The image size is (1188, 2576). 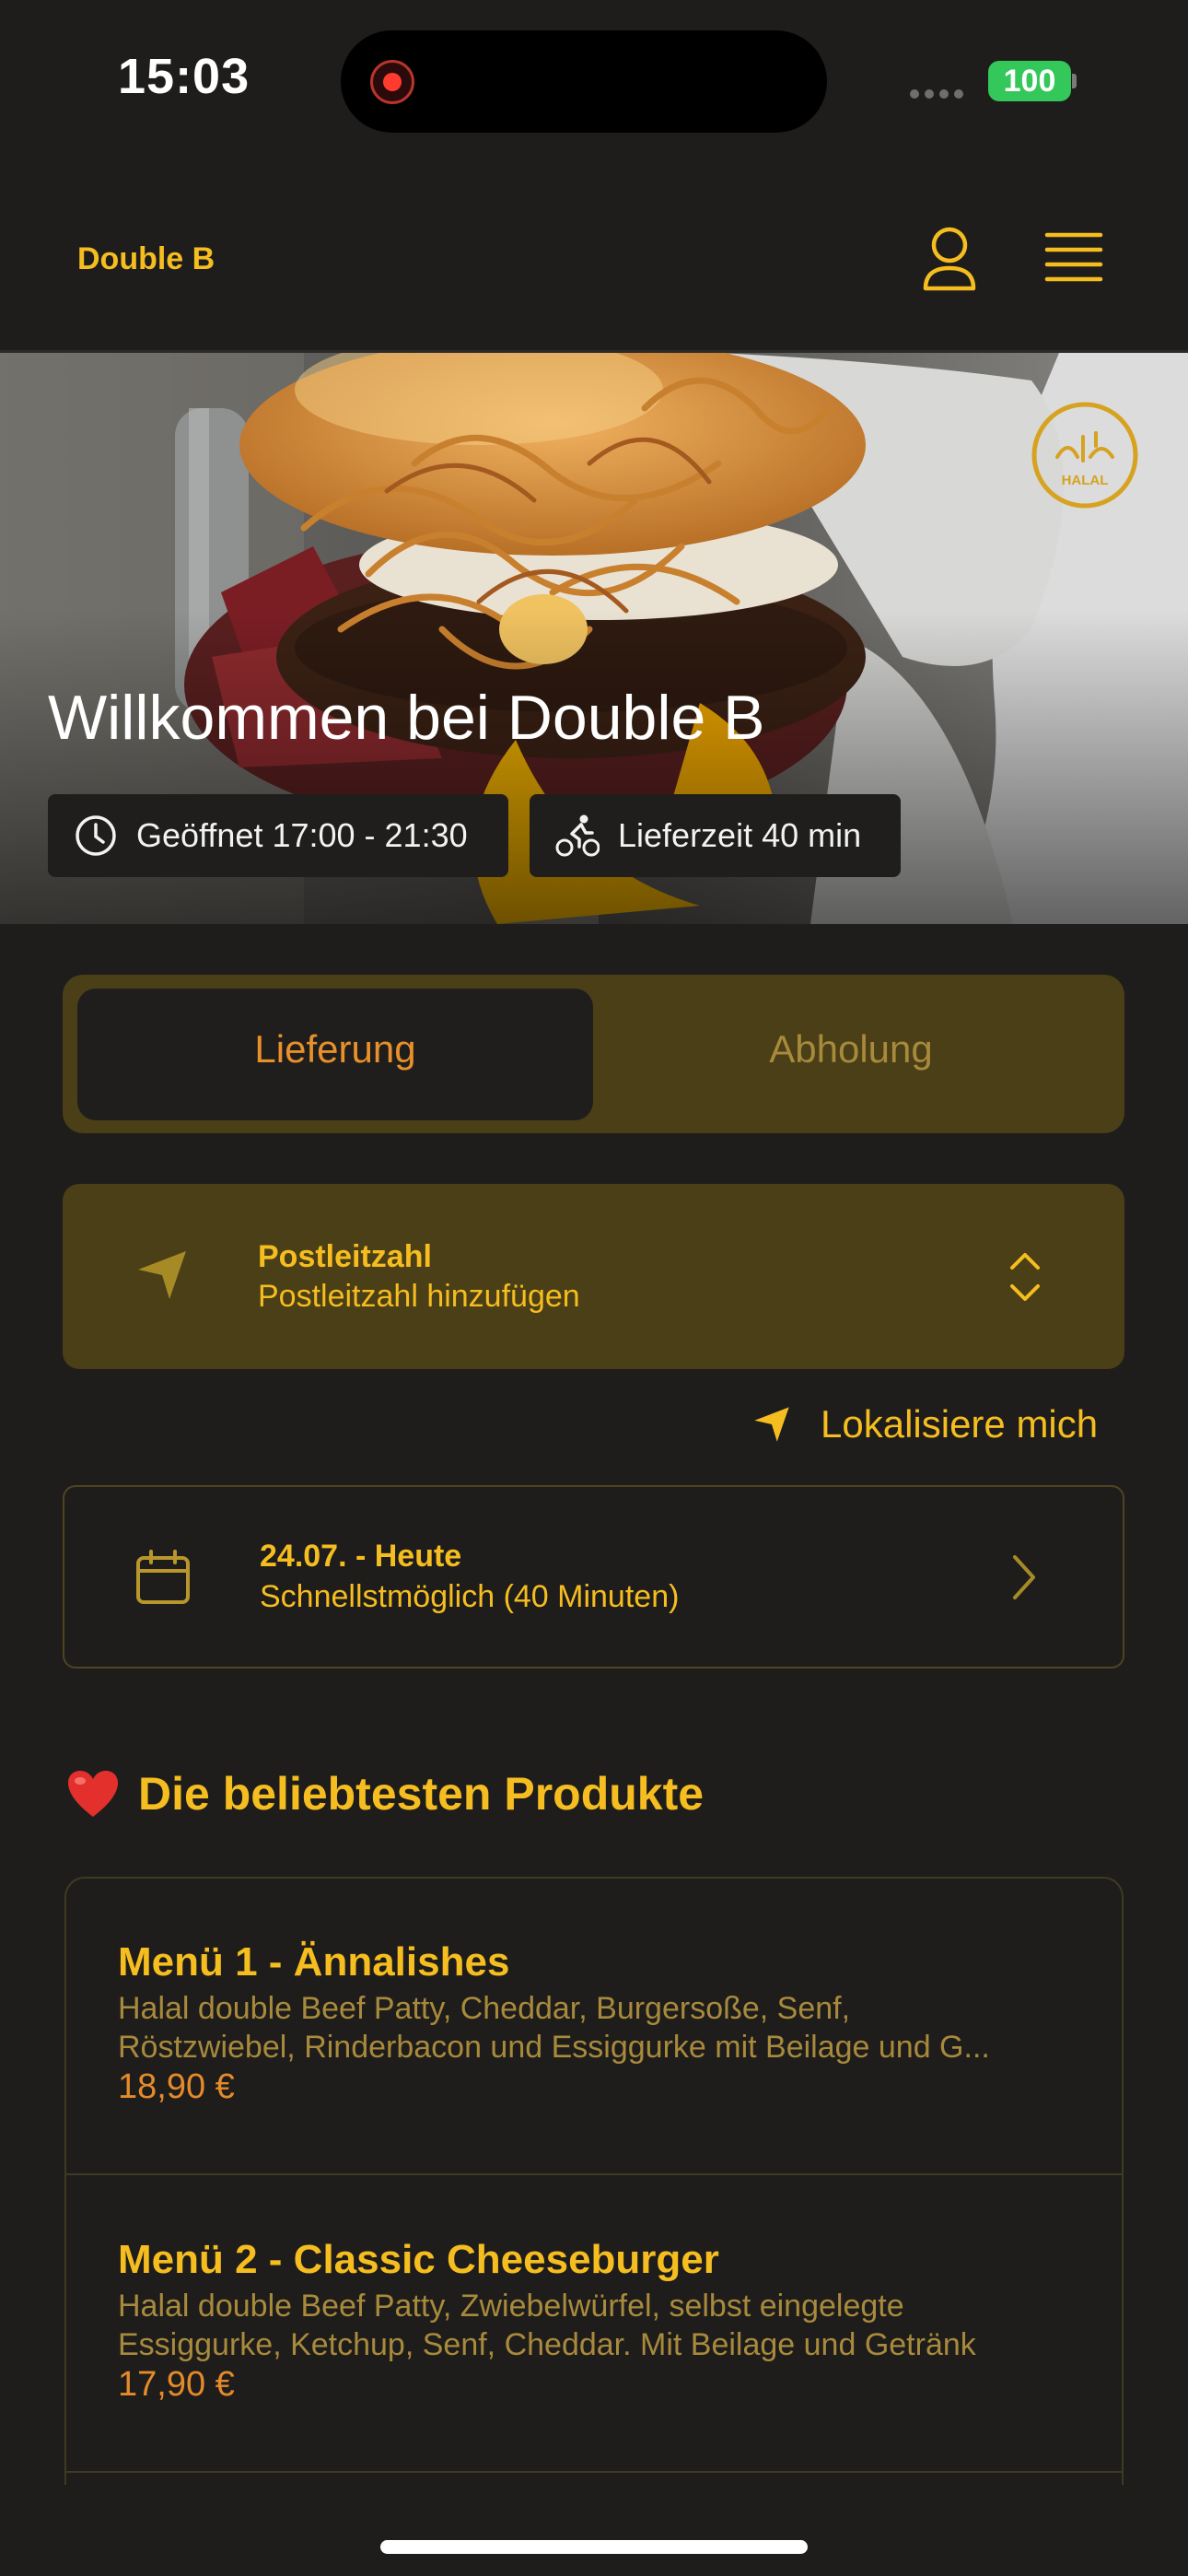 What do you see at coordinates (1085, 480) in the screenshot?
I see `svg-text: HALAL` at bounding box center [1085, 480].